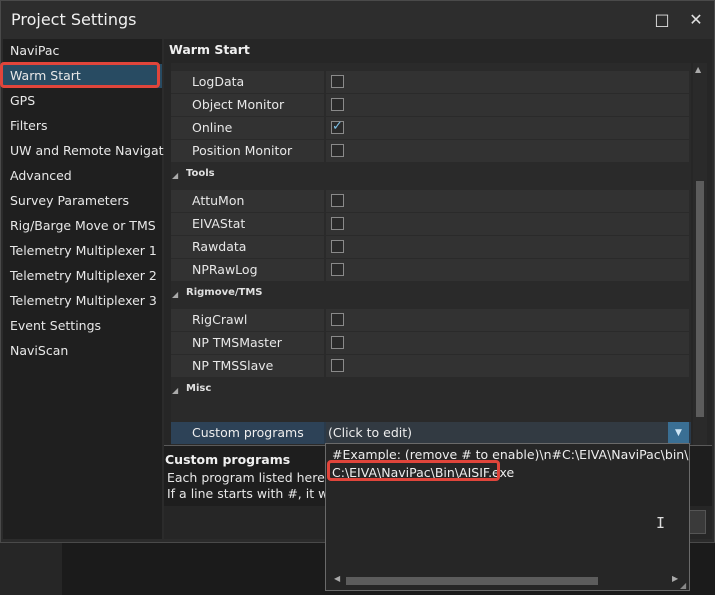  Describe the element at coordinates (497, 433) in the screenshot. I see `custom-programs-value: (Click to edit)` at that location.